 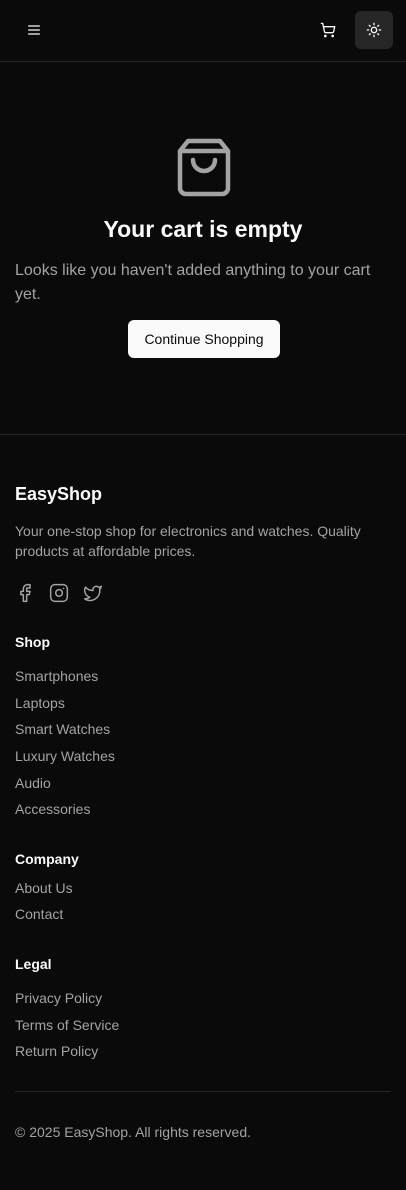 I want to click on continue-shopping-button: Continue Shopping, so click(x=204, y=339).